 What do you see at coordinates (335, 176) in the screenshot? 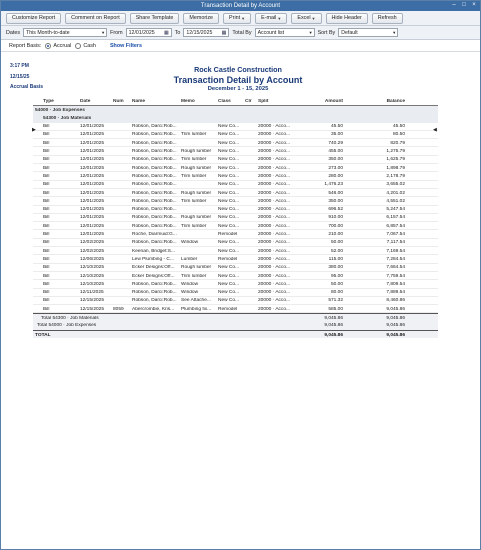
I see `cell-amount: 280.00` at bounding box center [335, 176].